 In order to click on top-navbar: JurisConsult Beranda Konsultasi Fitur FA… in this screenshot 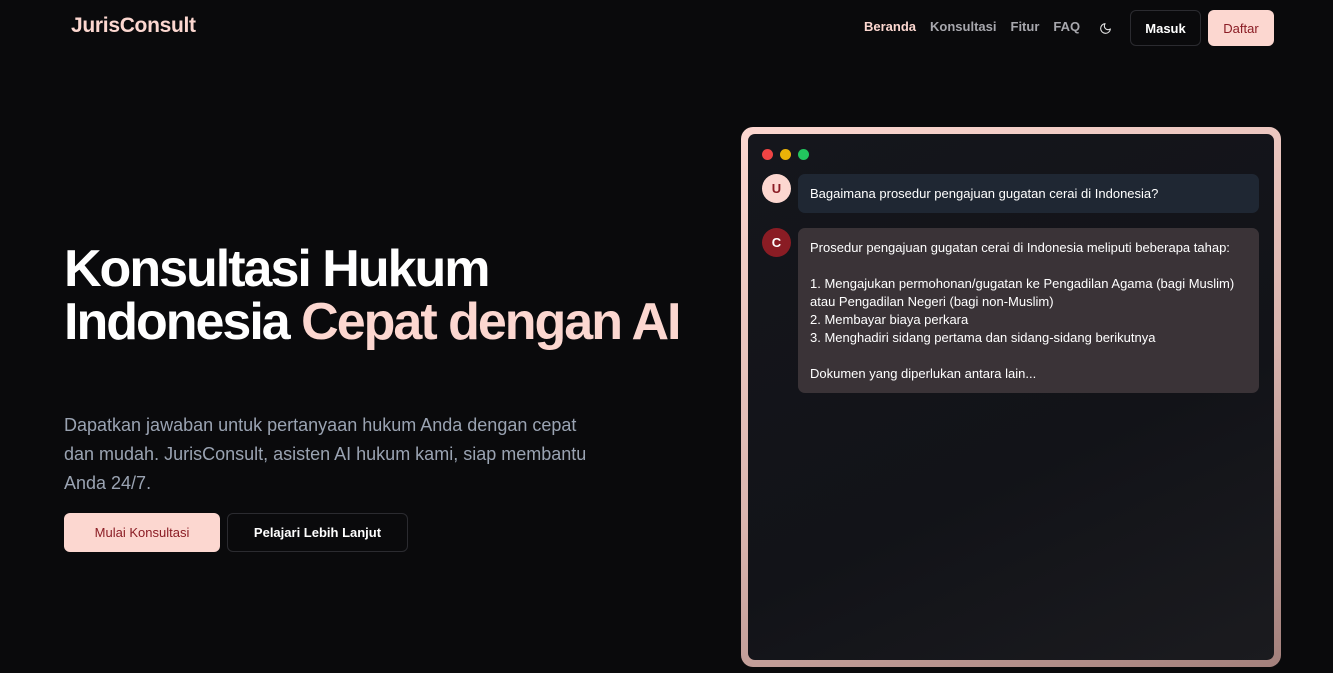, I will do `click(666, 28)`.